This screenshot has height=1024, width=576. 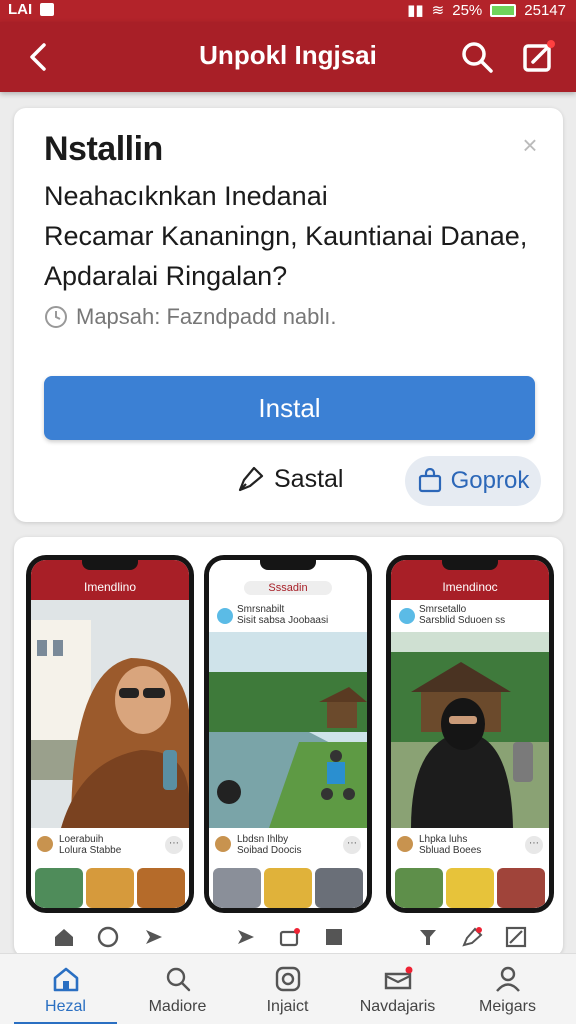 I want to click on post-subtitle: Soibad Doocis, so click(x=269, y=850).